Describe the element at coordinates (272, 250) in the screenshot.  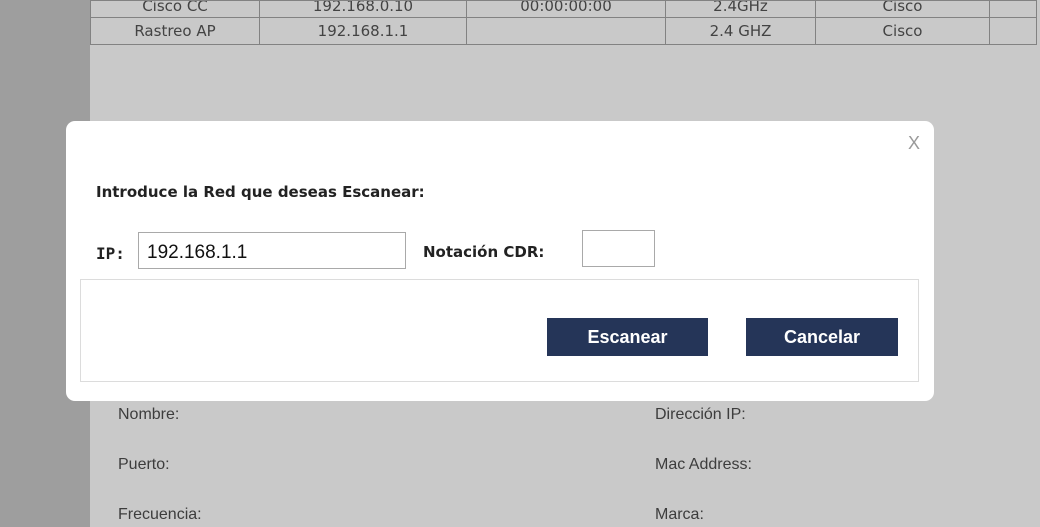
I see `ip-input` at that location.